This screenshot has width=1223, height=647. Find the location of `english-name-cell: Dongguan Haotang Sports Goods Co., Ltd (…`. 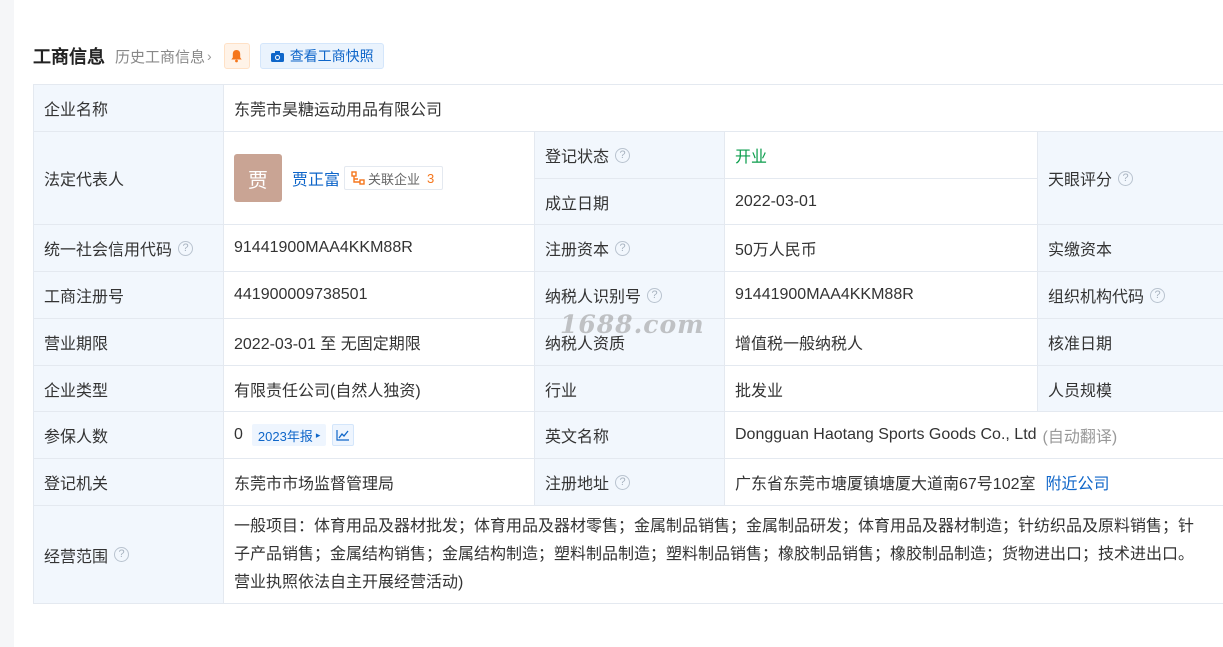

english-name-cell: Dongguan Haotang Sports Goods Co., Ltd (… is located at coordinates (974, 435).